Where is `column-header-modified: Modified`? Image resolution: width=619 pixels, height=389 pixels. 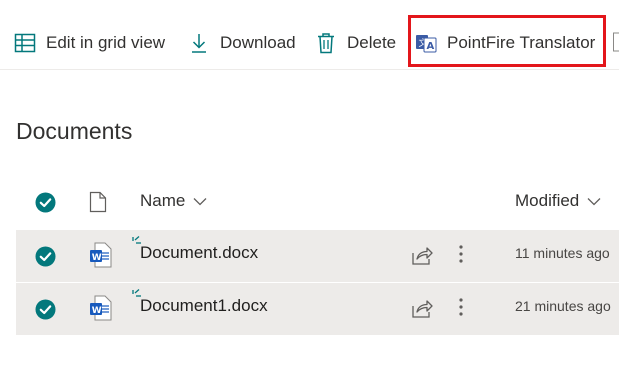
column-header-modified: Modified is located at coordinates (558, 201).